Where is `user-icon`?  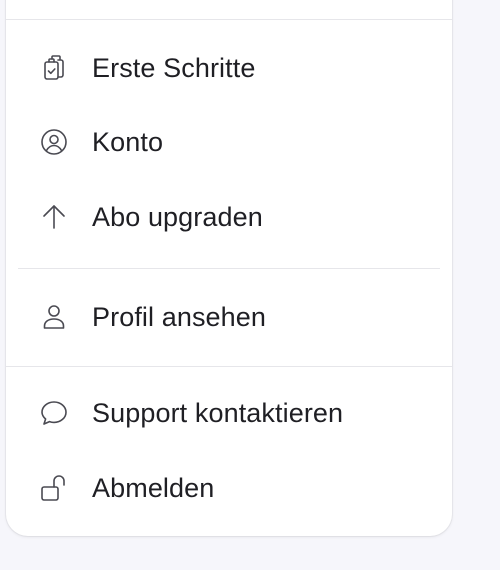
user-icon is located at coordinates (54, 317).